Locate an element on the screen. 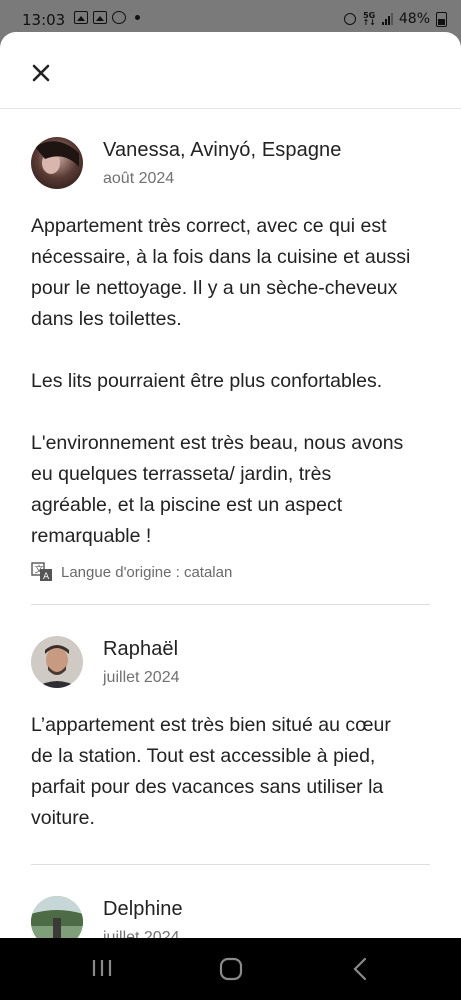 This screenshot has width=461, height=1000. photo-icon is located at coordinates (100, 17).